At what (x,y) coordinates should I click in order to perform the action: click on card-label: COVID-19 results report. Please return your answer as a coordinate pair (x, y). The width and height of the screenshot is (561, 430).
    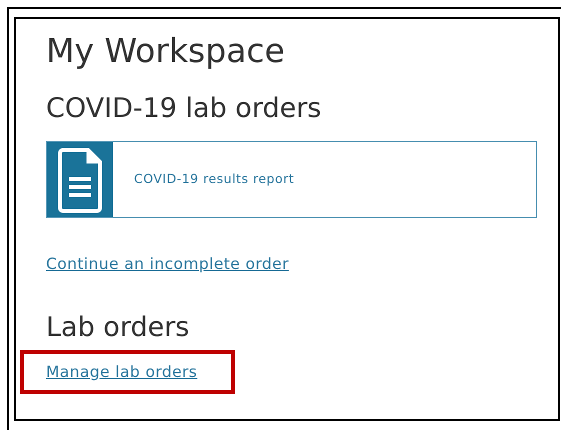
    Looking at the image, I should click on (214, 179).